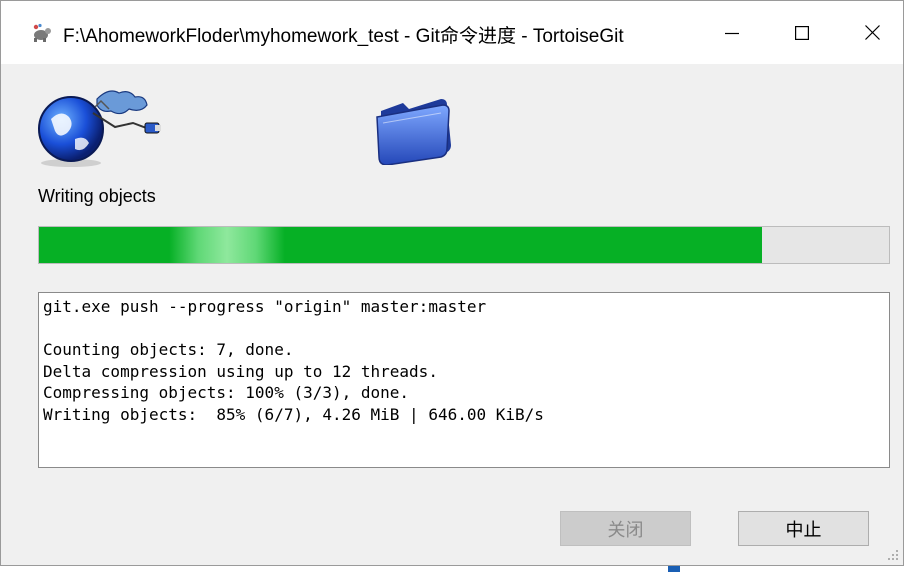 The image size is (910, 572). I want to click on log-line: Counting objects: 7, done., so click(168, 349).